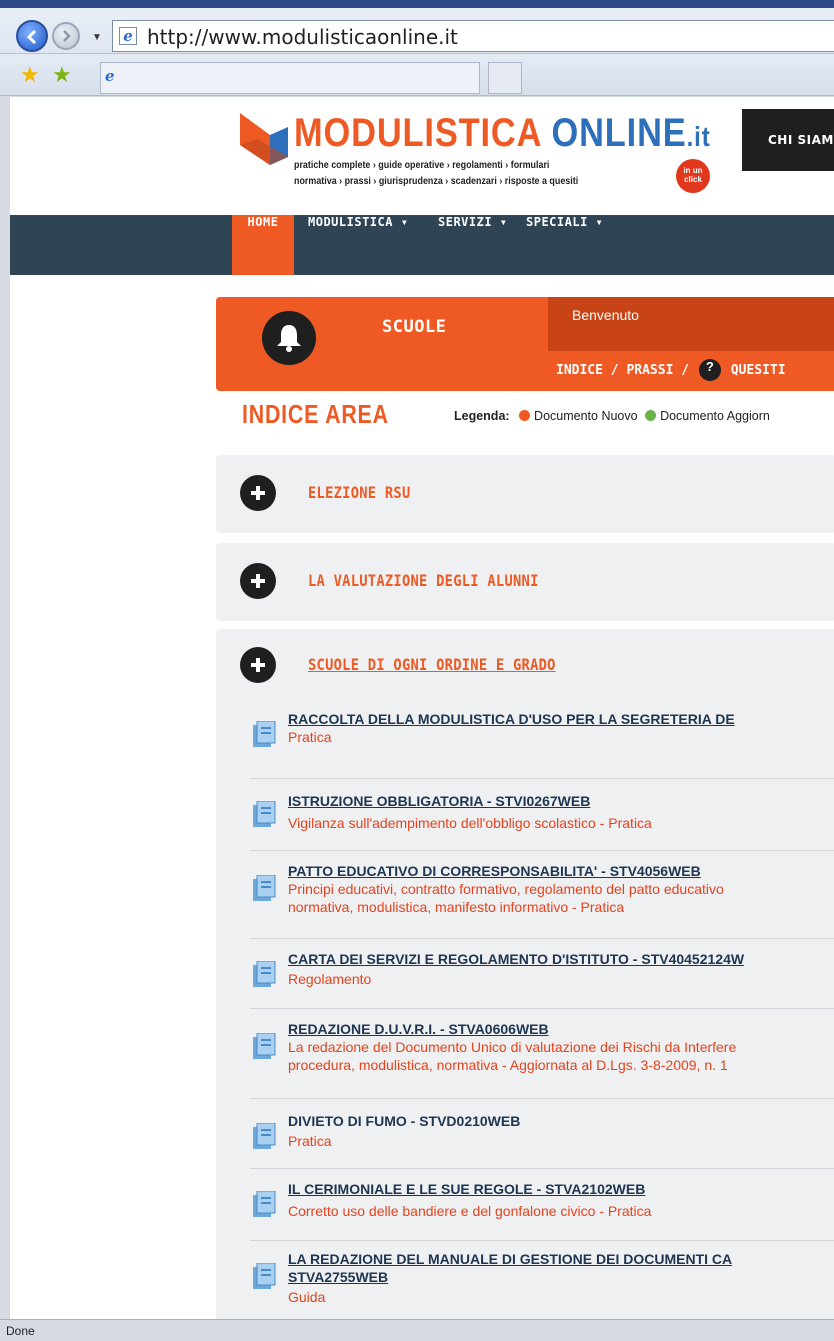 The width and height of the screenshot is (834, 1341). What do you see at coordinates (473, 36) in the screenshot?
I see `address-bar: e http://www.modulisticaonline.it` at bounding box center [473, 36].